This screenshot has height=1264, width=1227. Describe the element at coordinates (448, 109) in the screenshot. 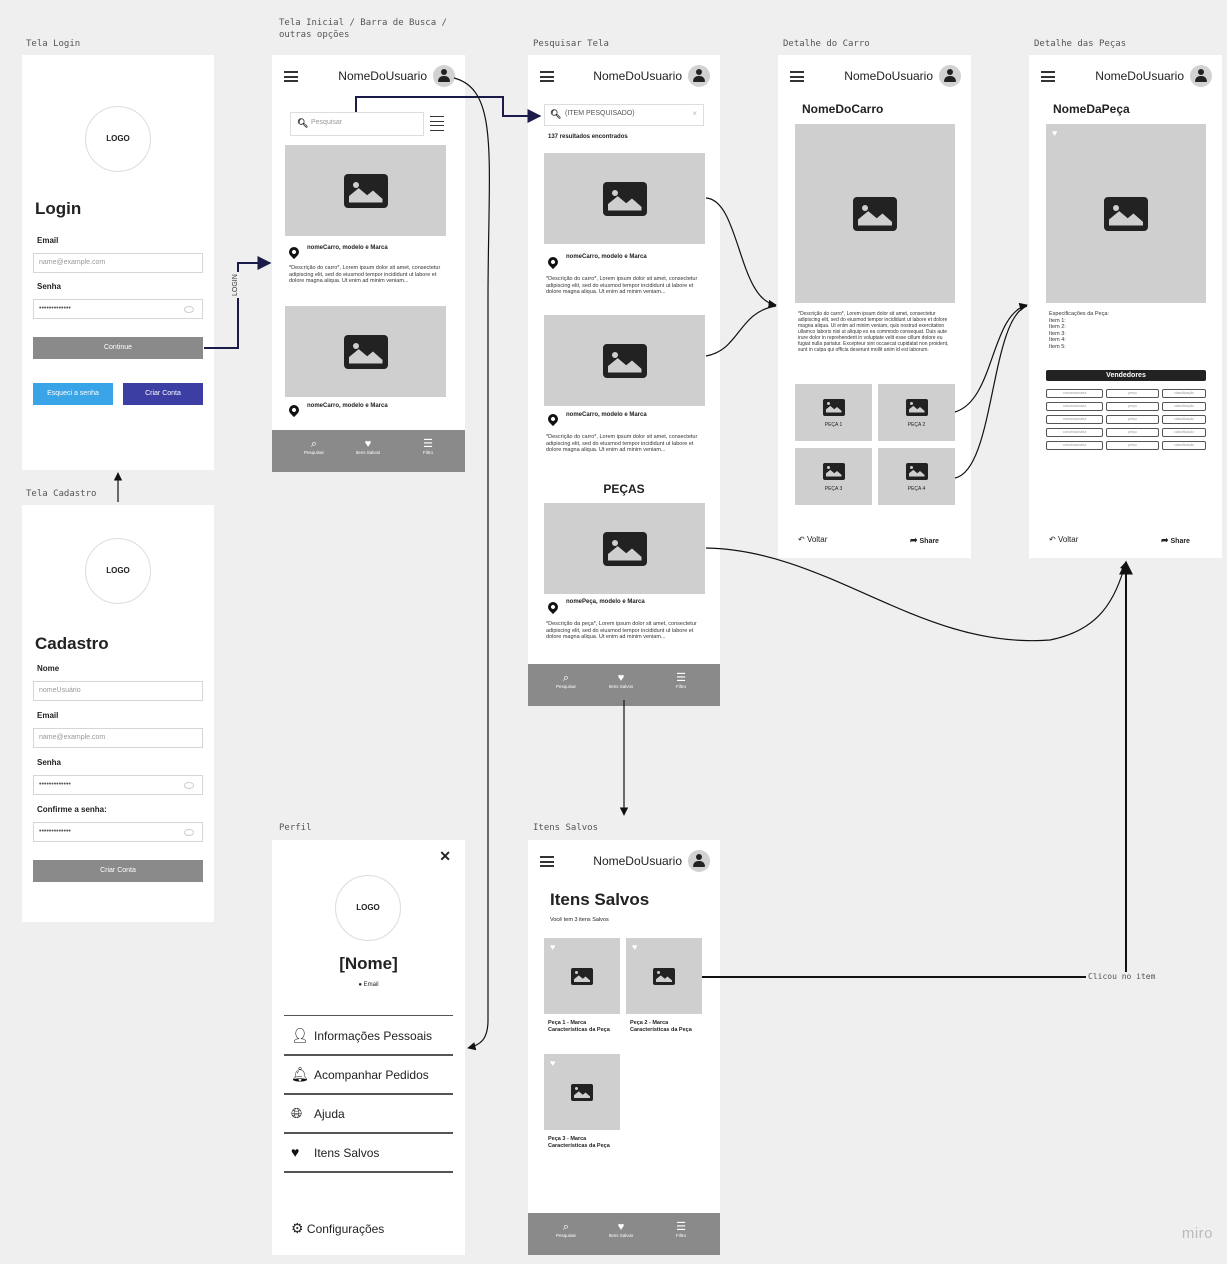

I see `connector-home-search` at that location.